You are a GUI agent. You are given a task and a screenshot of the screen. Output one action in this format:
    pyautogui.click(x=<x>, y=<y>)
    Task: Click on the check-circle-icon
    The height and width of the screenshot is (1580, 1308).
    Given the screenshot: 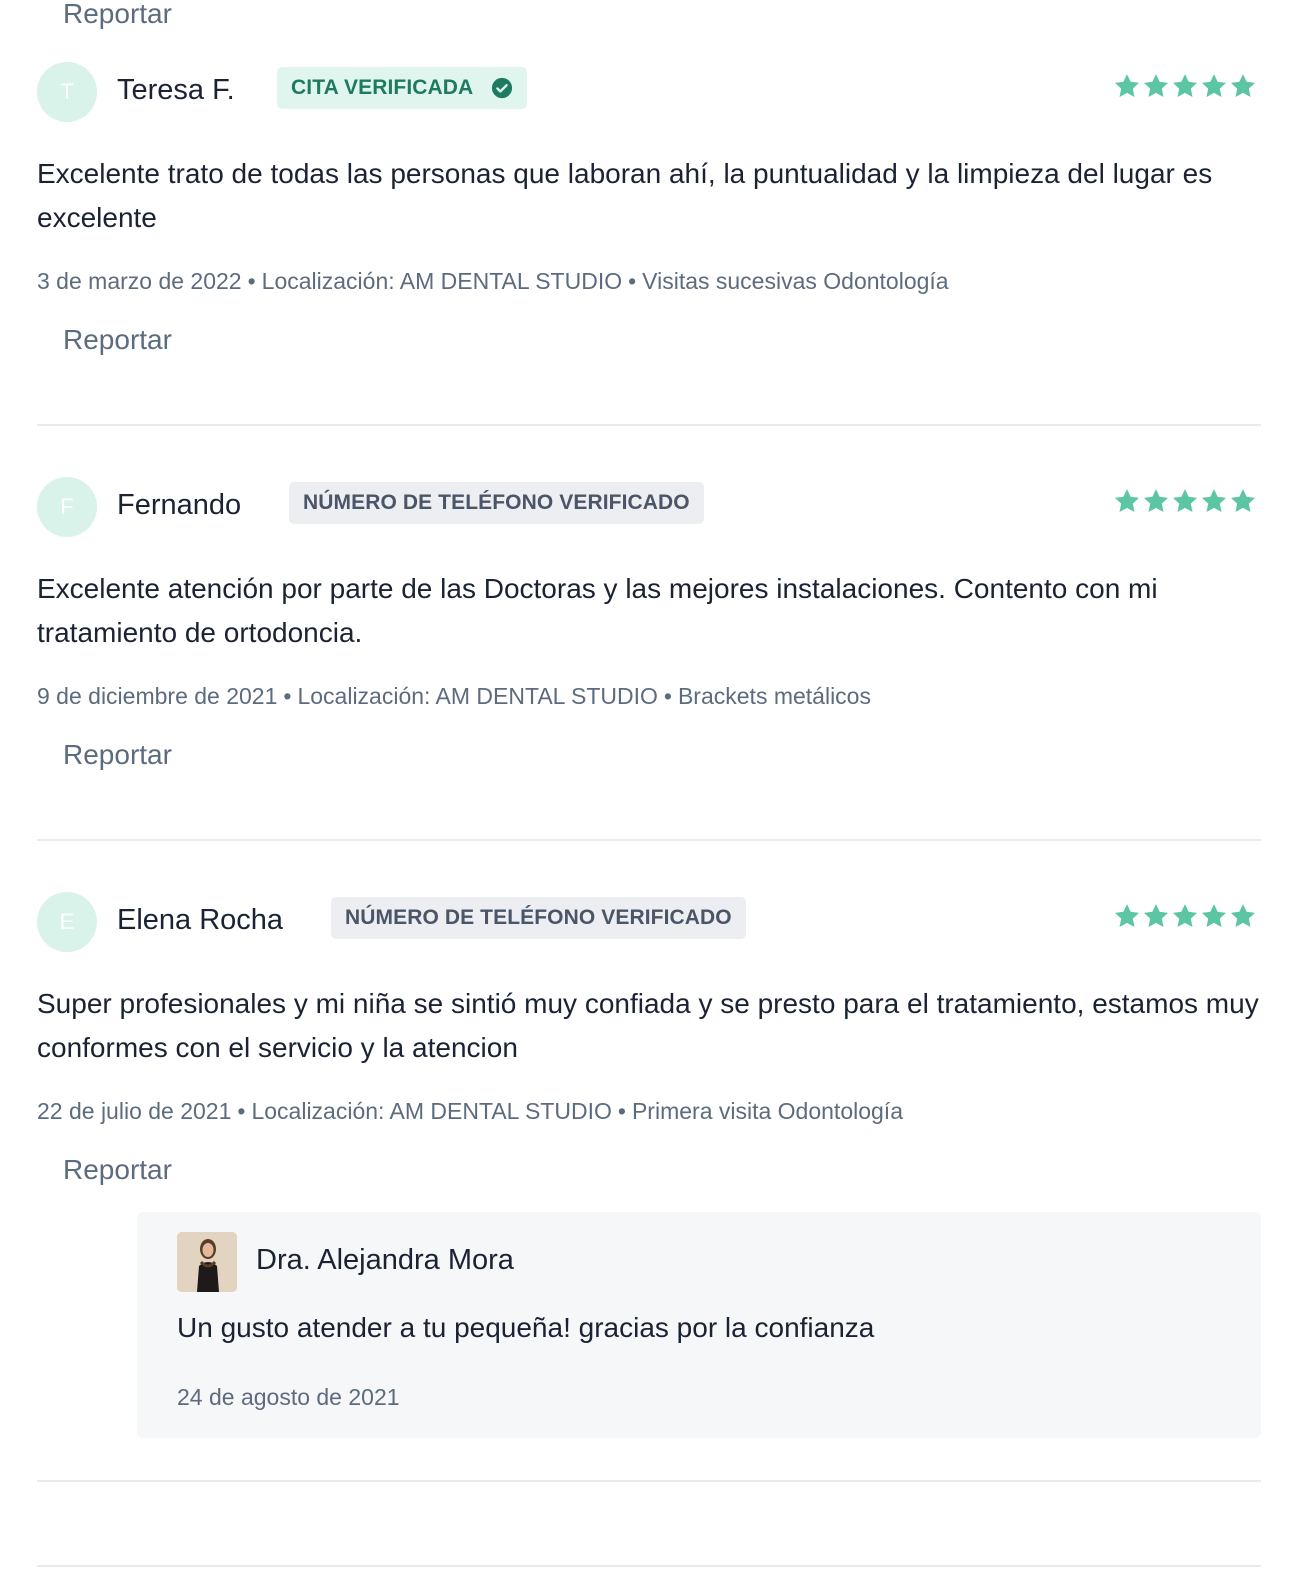 What is the action you would take?
    pyautogui.click(x=502, y=88)
    